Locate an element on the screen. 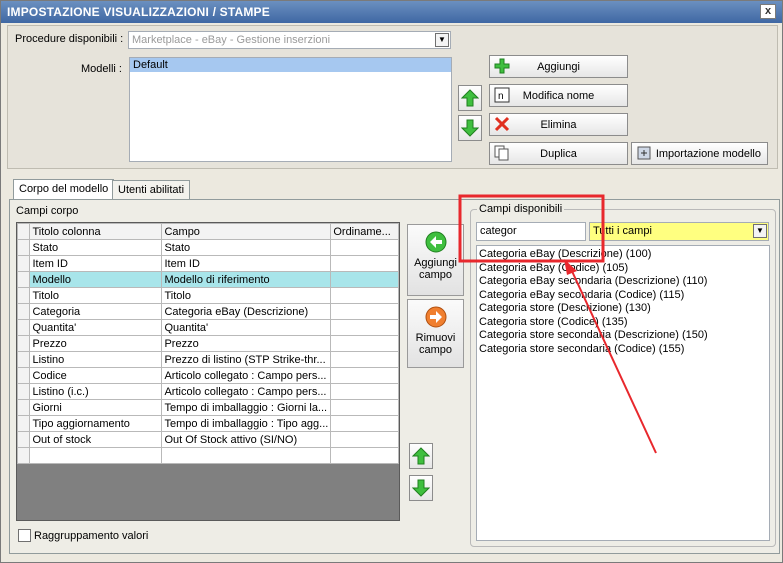 The width and height of the screenshot is (783, 563). annotation-arrow-line is located at coordinates (613, 361).